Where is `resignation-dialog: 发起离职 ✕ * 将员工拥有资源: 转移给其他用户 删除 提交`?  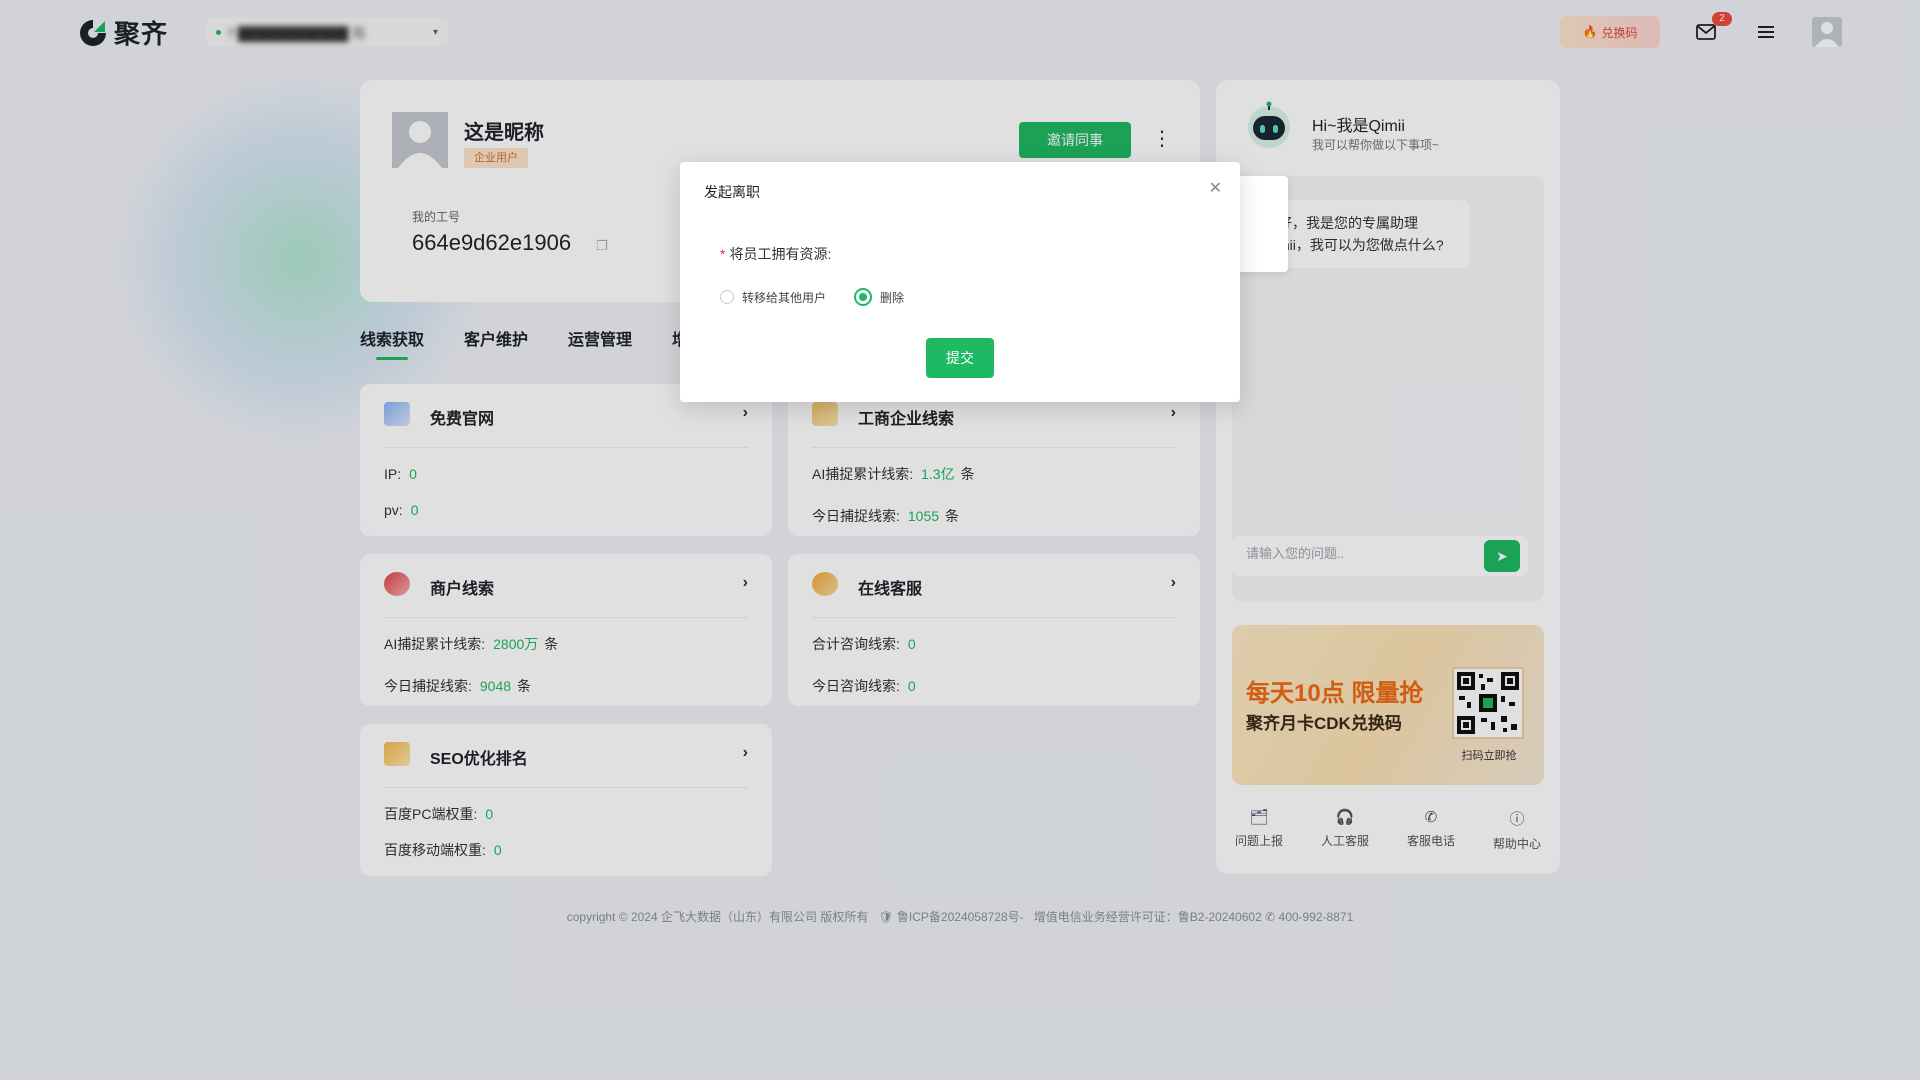
resignation-dialog: 发起离职 ✕ * 将员工拥有资源: 转移给其他用户 删除 提交 is located at coordinates (960, 282).